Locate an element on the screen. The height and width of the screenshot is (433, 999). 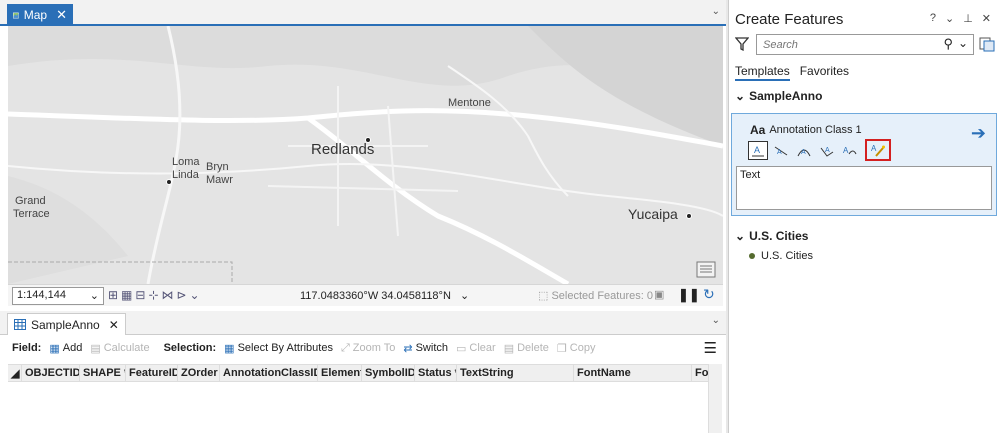
search-row: ⚲ ⌄ is located at coordinates (865, 45).